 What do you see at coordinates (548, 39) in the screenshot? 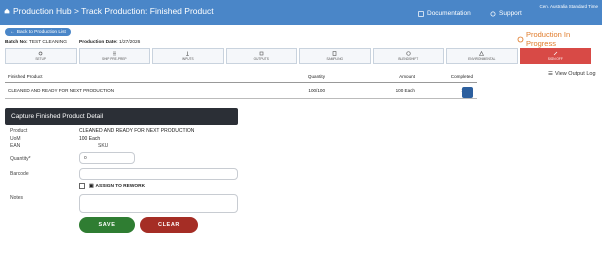
I see `status-text: Production In Progress` at bounding box center [548, 39].